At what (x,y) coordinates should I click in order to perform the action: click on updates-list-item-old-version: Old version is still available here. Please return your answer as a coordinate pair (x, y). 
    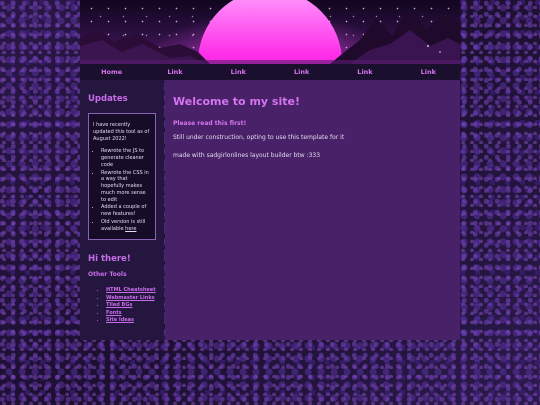
    Looking at the image, I should click on (126, 226).